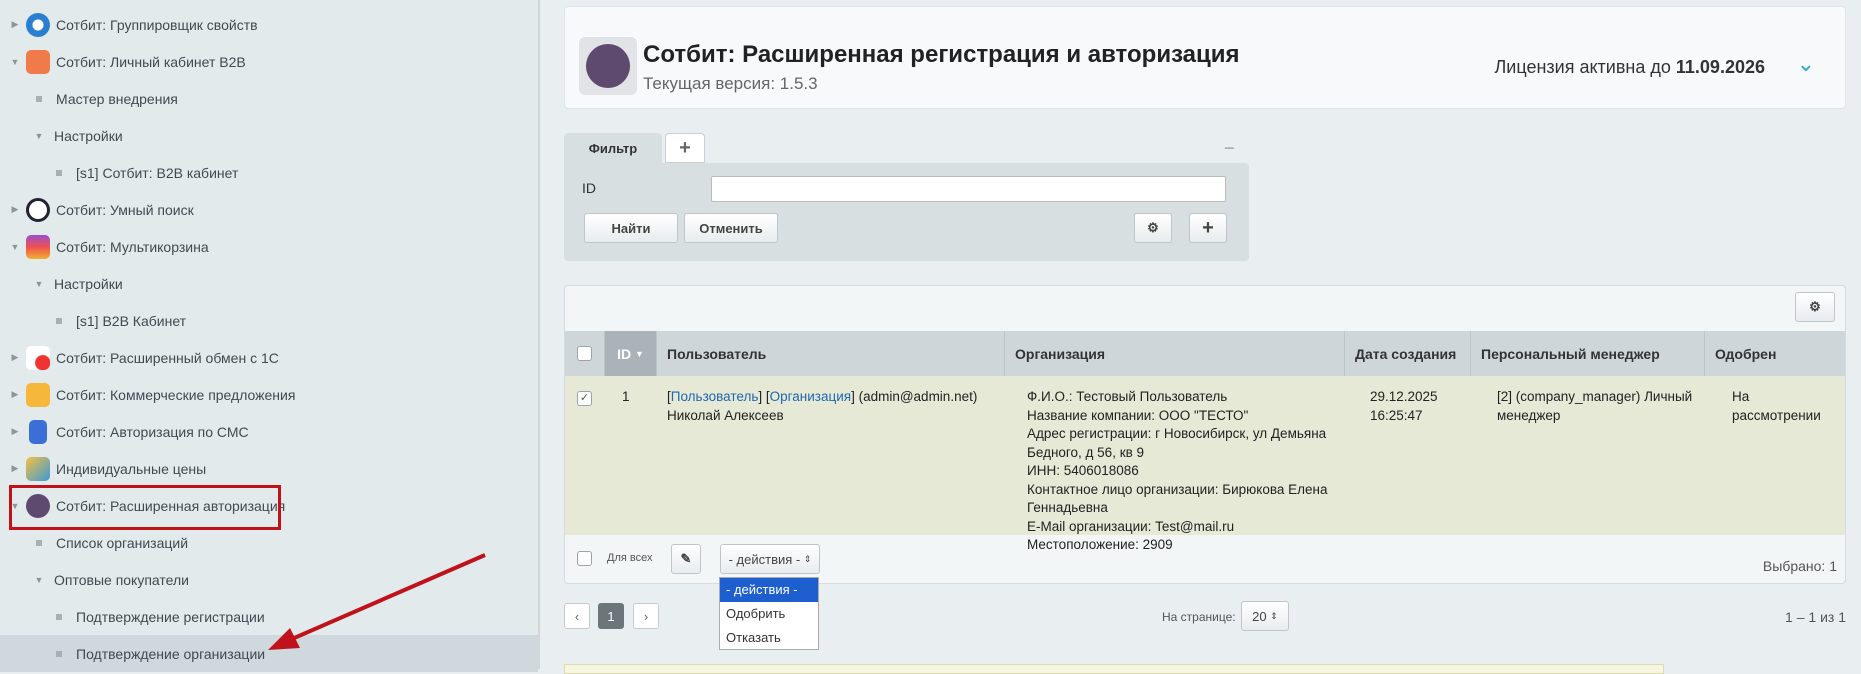 This screenshot has width=1861, height=674. What do you see at coordinates (269, 283) in the screenshot?
I see `sidebar-item-settings-2: ▼ Настройки` at bounding box center [269, 283].